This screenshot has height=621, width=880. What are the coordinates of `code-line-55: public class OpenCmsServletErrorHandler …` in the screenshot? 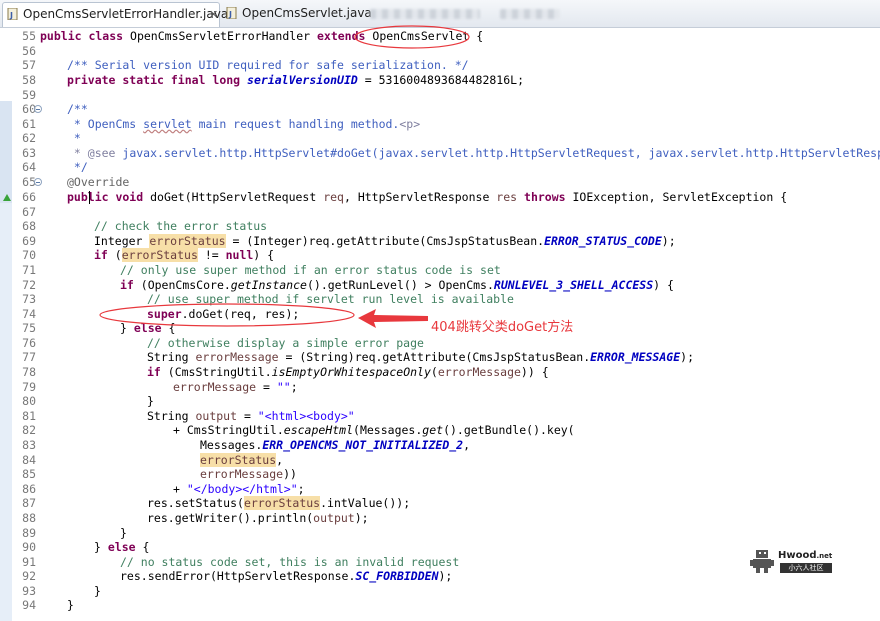 It's located at (261, 36).